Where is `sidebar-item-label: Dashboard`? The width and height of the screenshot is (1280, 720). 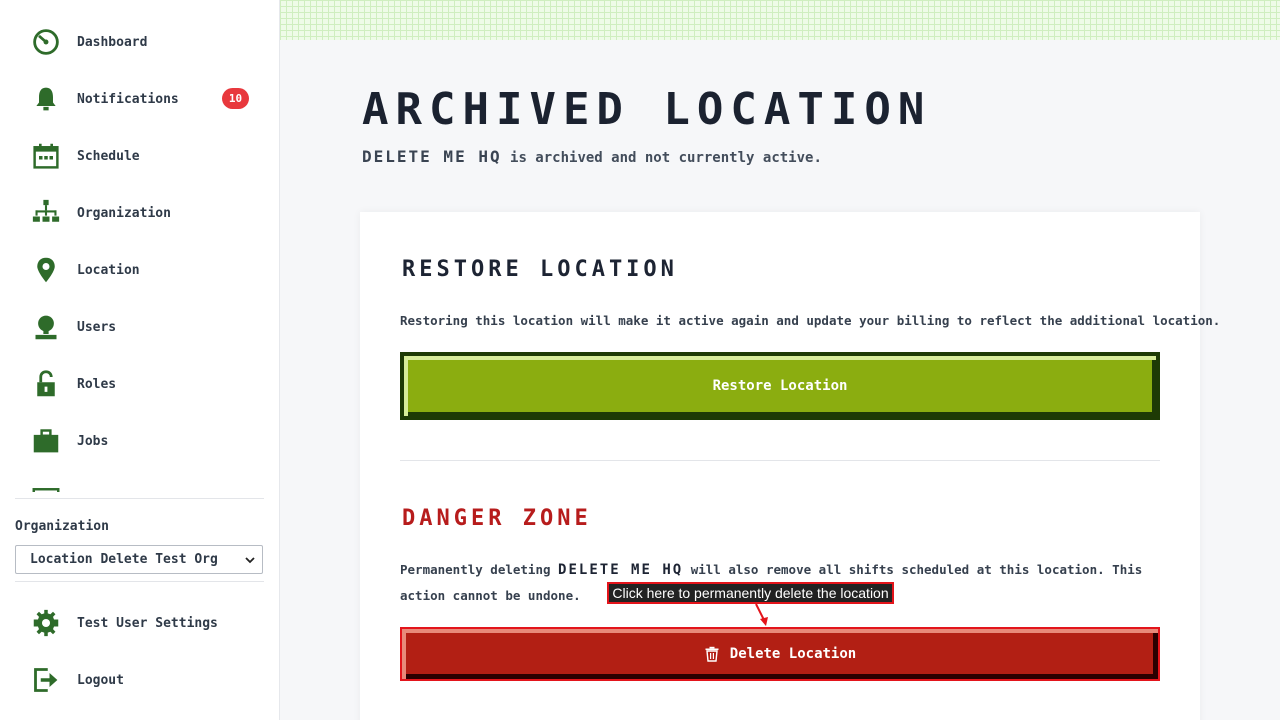
sidebar-item-label: Dashboard is located at coordinates (112, 42).